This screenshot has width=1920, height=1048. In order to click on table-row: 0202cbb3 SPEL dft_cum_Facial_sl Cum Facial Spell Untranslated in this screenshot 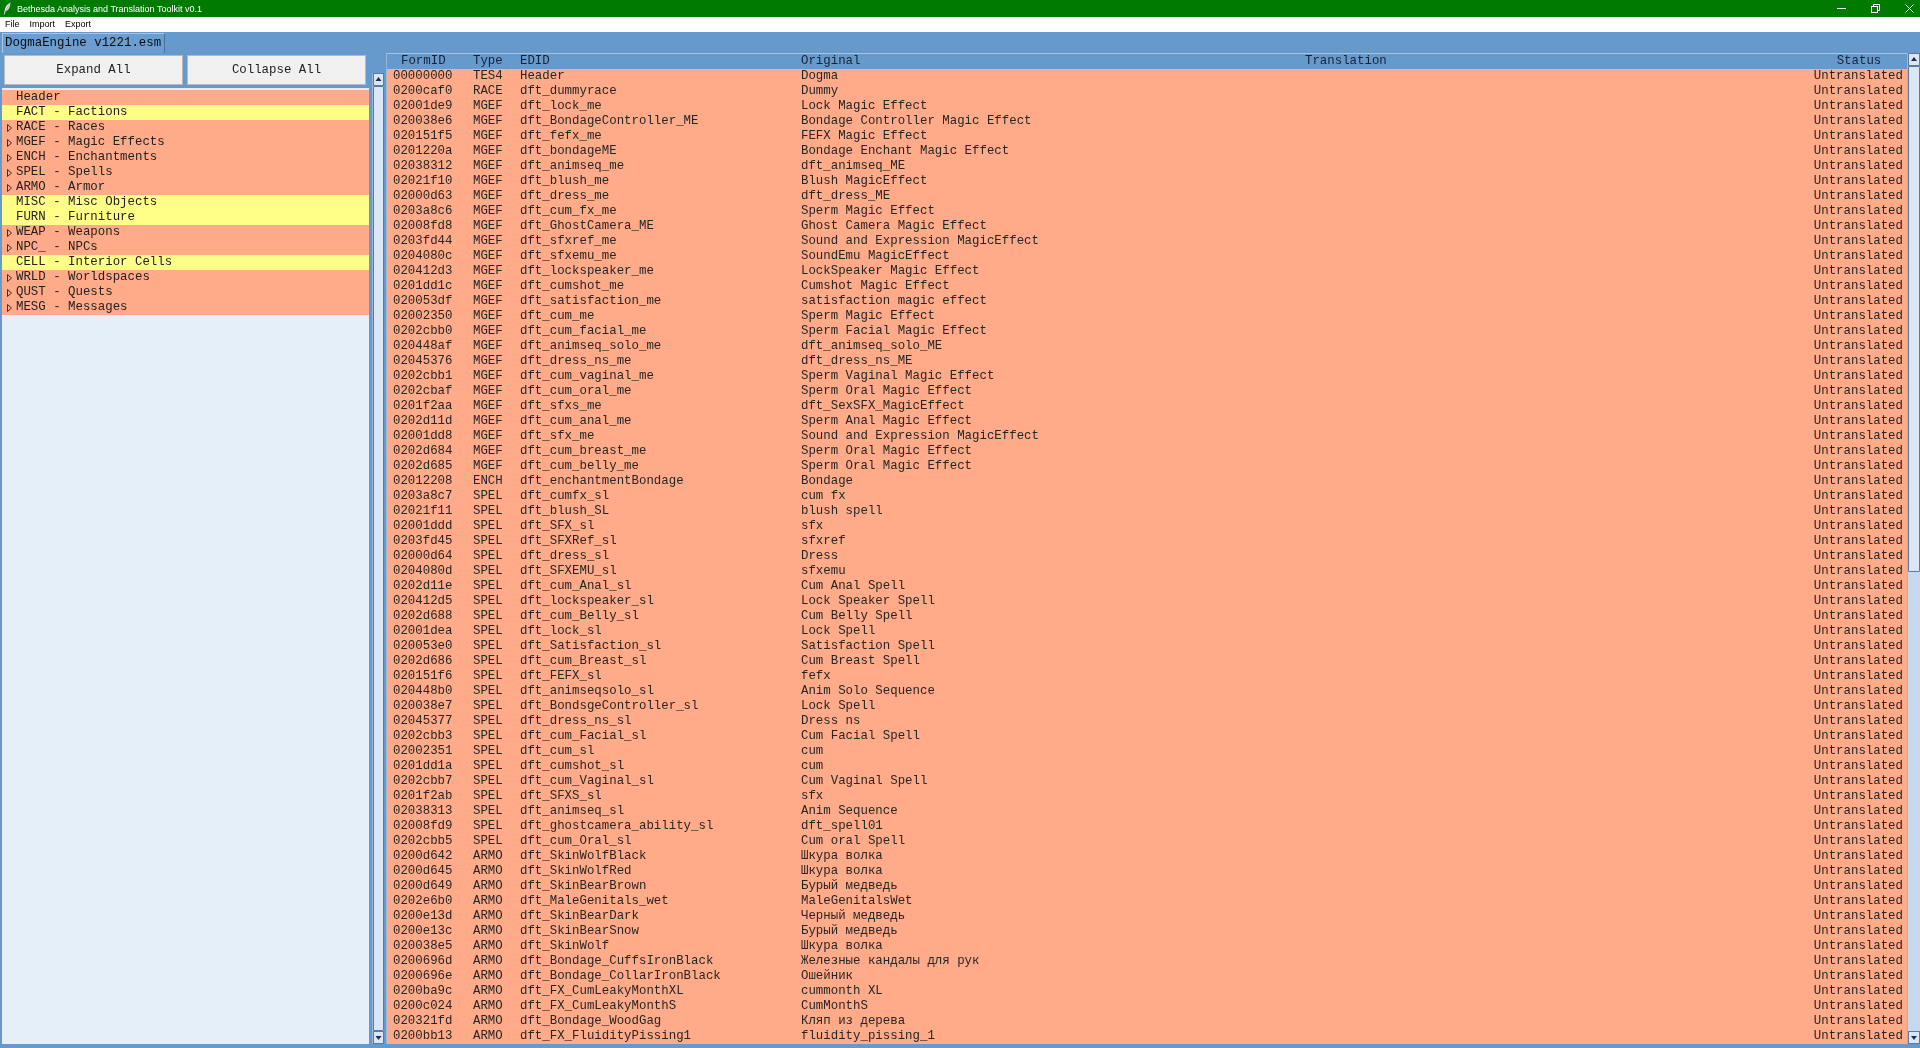, I will do `click(1147, 736)`.